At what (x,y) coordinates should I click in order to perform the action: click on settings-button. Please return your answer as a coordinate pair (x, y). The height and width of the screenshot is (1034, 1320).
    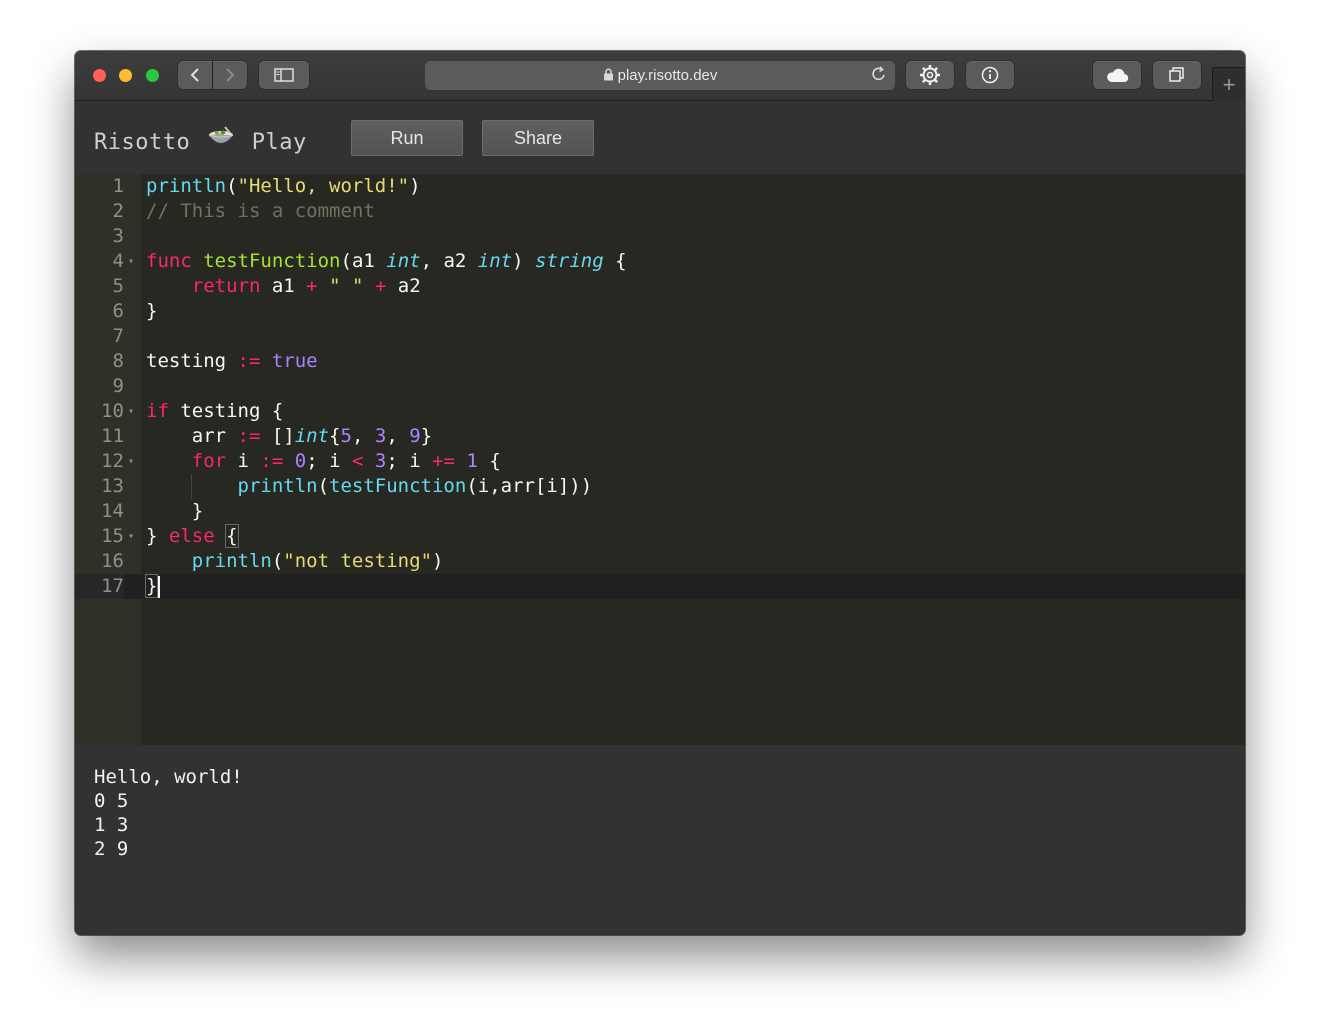
    Looking at the image, I should click on (930, 75).